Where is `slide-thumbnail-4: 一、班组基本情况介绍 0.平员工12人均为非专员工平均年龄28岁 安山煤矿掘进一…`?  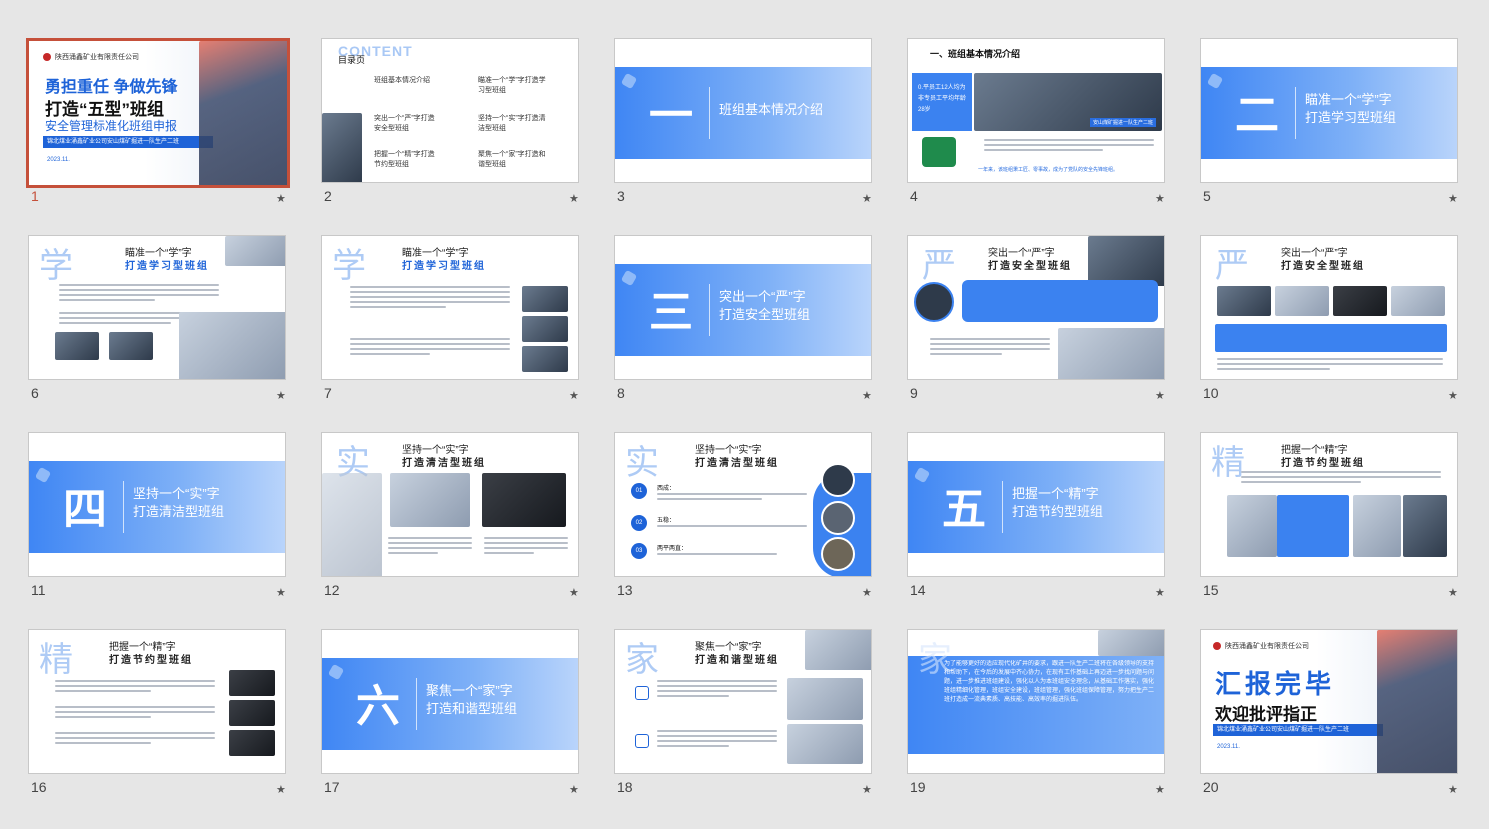 slide-thumbnail-4: 一、班组基本情况介绍 0.平员工12人均为非专员工平均年龄28岁 安山煤矿掘进一… is located at coordinates (1036, 110).